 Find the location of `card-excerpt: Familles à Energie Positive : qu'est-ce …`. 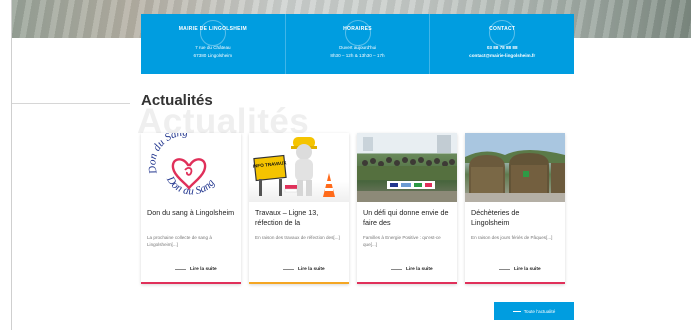

card-excerpt: Familles à Energie Positive : qu'est-ce … is located at coordinates (402, 241).